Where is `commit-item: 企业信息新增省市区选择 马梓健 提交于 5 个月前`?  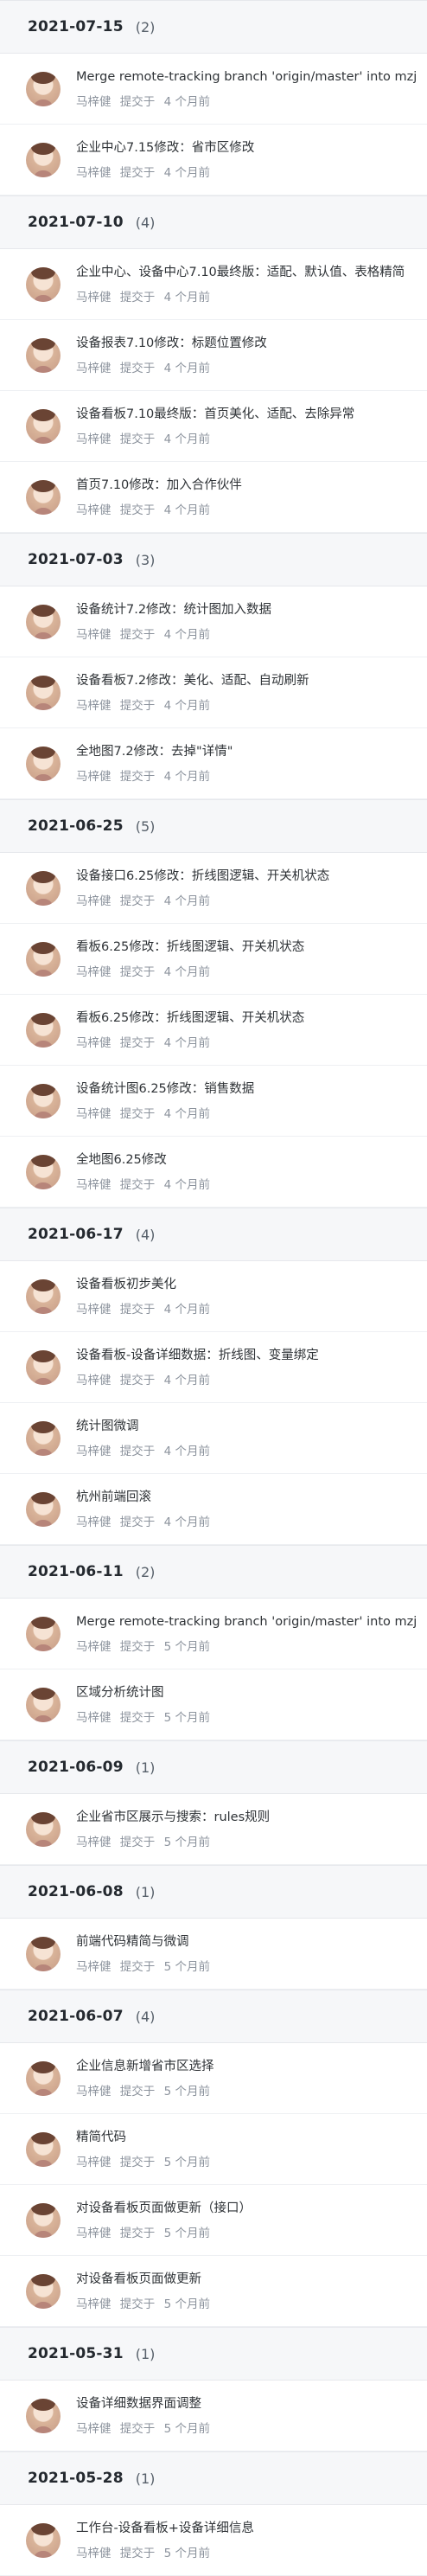
commit-item: 企业信息新增省市区选择 马梓健 提交于 5 个月前 is located at coordinates (213, 2078).